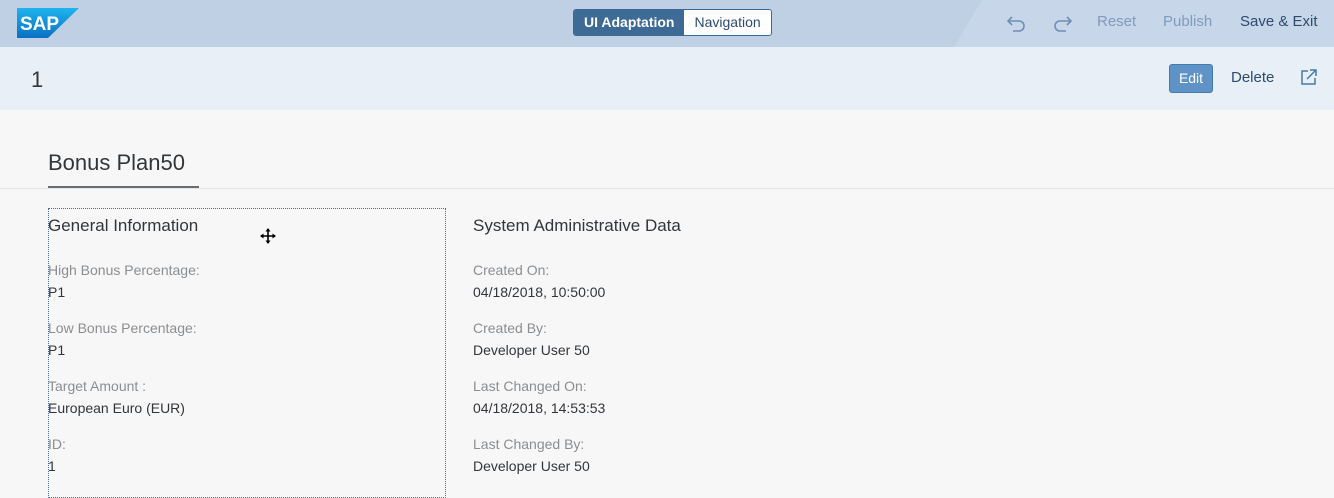 The image size is (1334, 498). I want to click on field-value-id: 1, so click(52, 466).